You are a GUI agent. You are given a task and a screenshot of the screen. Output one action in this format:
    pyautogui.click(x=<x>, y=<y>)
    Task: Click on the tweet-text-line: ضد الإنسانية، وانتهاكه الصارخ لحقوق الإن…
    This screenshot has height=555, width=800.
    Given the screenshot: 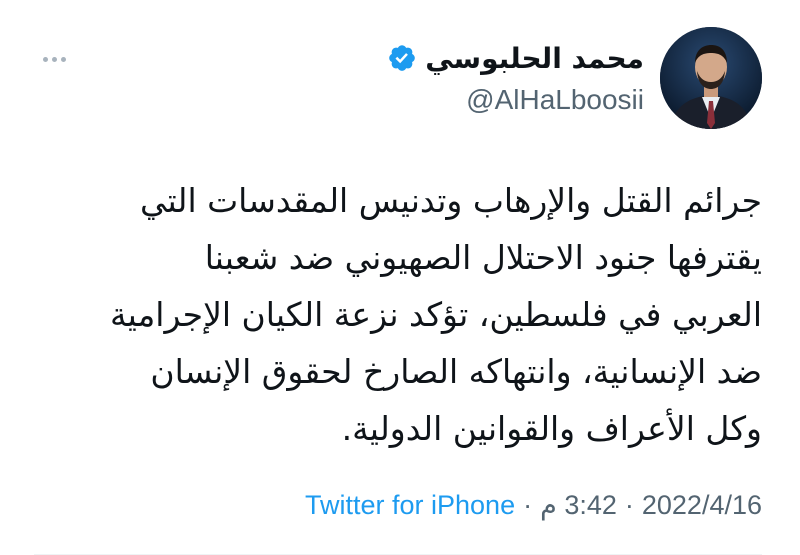 What is the action you would take?
    pyautogui.click(x=456, y=371)
    